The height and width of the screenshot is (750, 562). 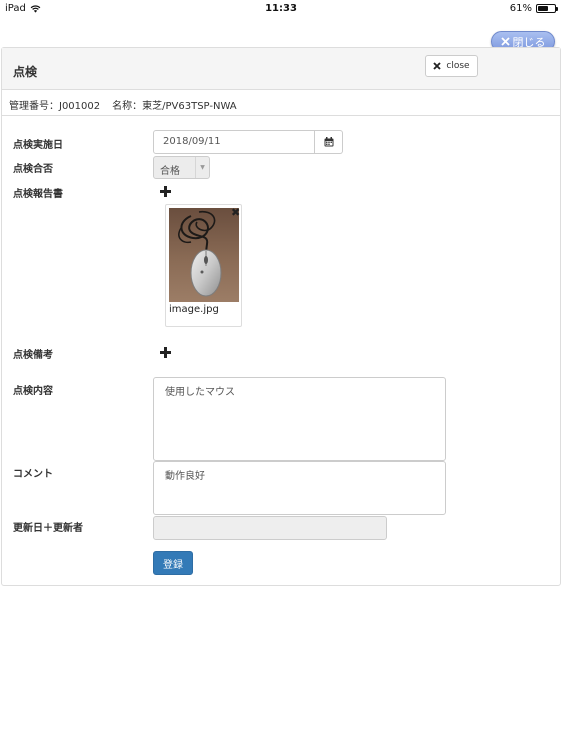 I want to click on report-label: 点検報告書, so click(x=38, y=194).